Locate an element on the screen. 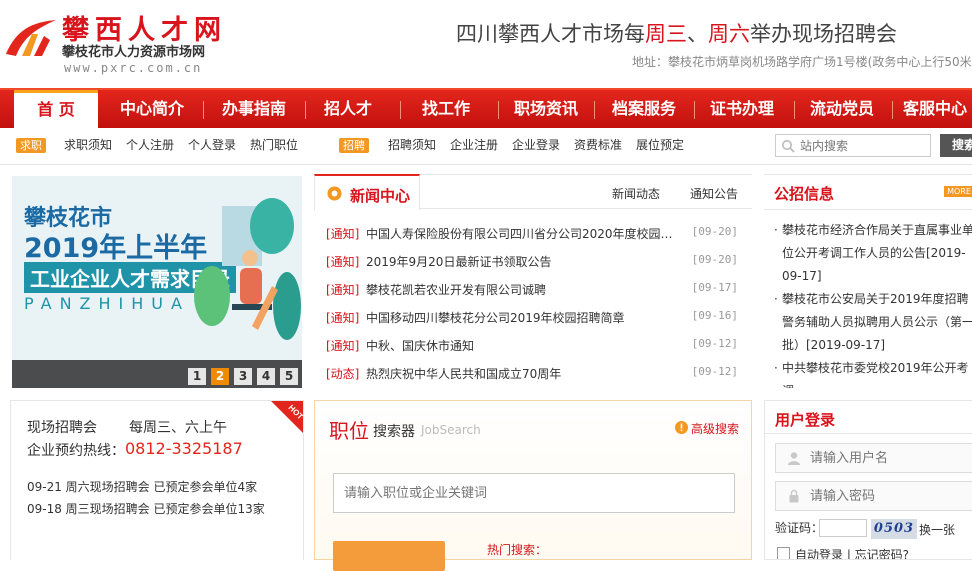  password-input is located at coordinates (873, 496).